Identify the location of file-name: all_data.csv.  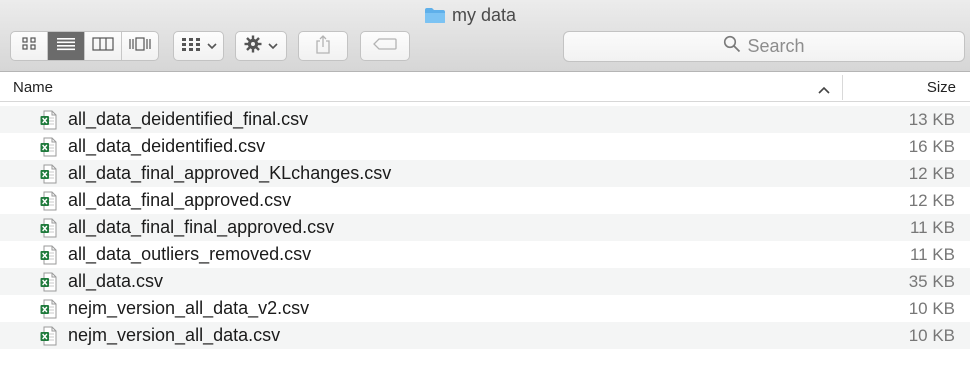
(116, 281).